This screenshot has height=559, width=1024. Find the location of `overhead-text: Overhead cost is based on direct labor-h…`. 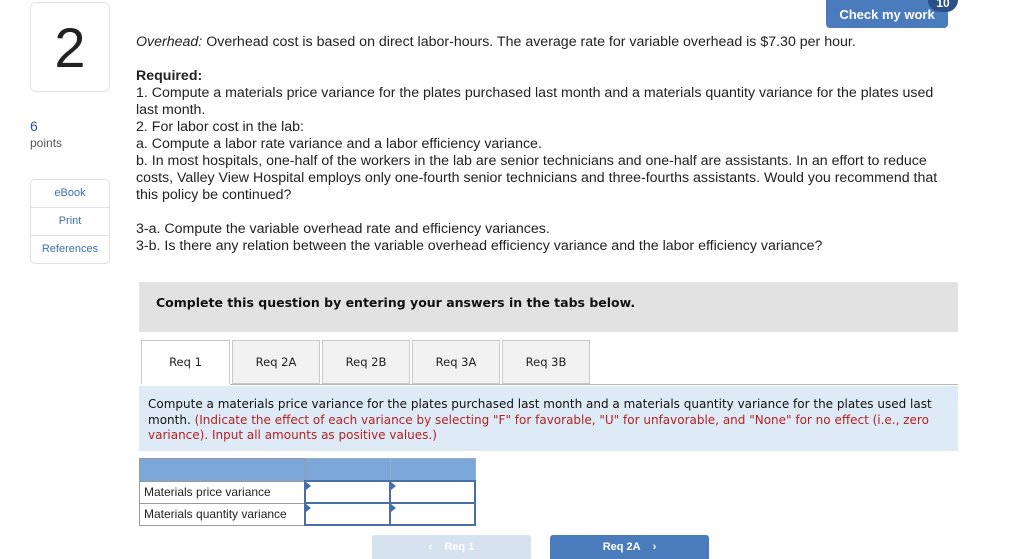

overhead-text: Overhead cost is based on direct labor-h… is located at coordinates (529, 42).